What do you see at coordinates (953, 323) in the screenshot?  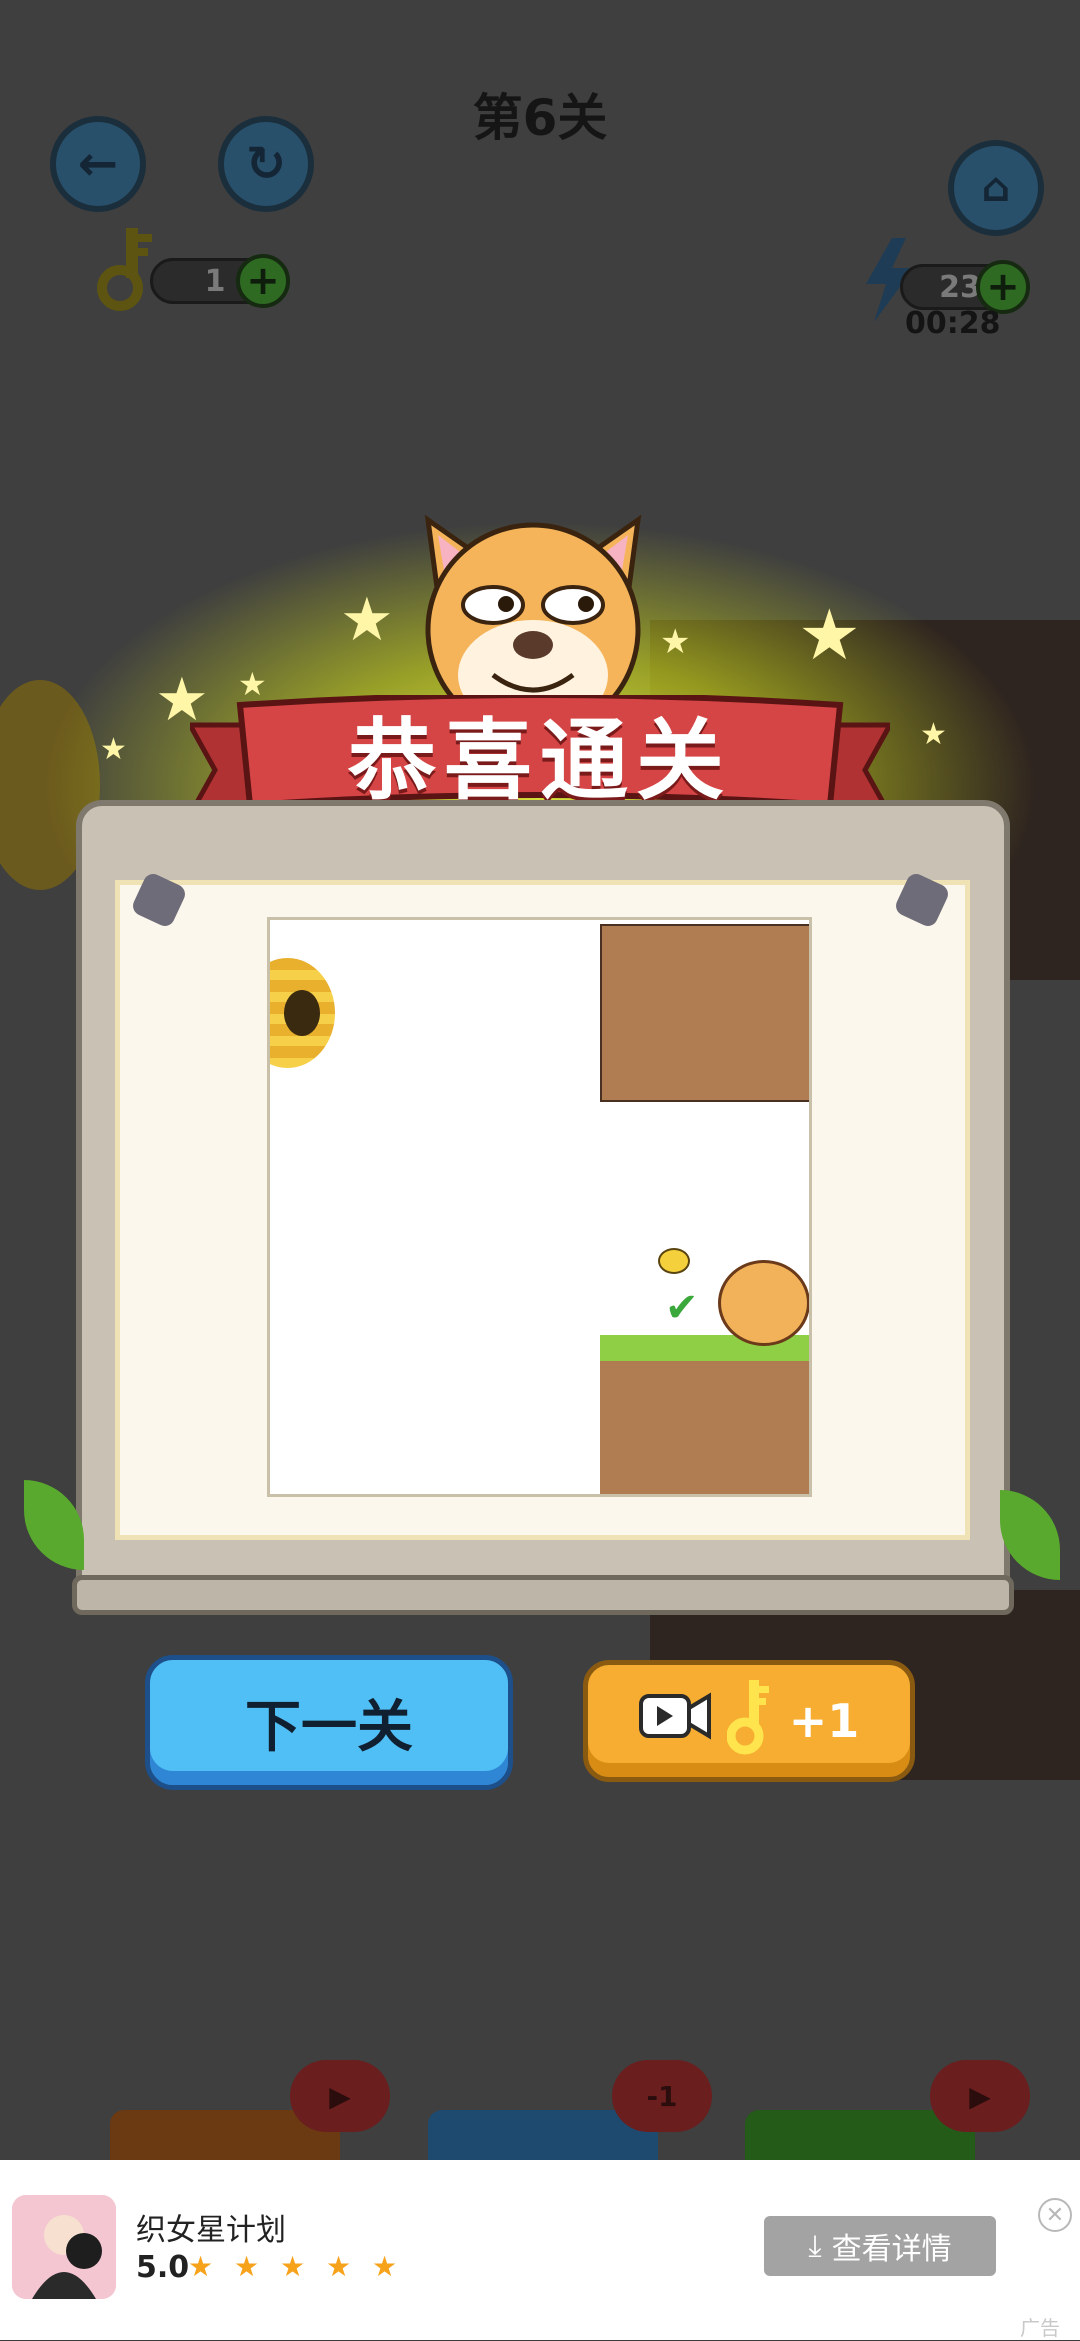 I see `energy-timer: 00:28` at bounding box center [953, 323].